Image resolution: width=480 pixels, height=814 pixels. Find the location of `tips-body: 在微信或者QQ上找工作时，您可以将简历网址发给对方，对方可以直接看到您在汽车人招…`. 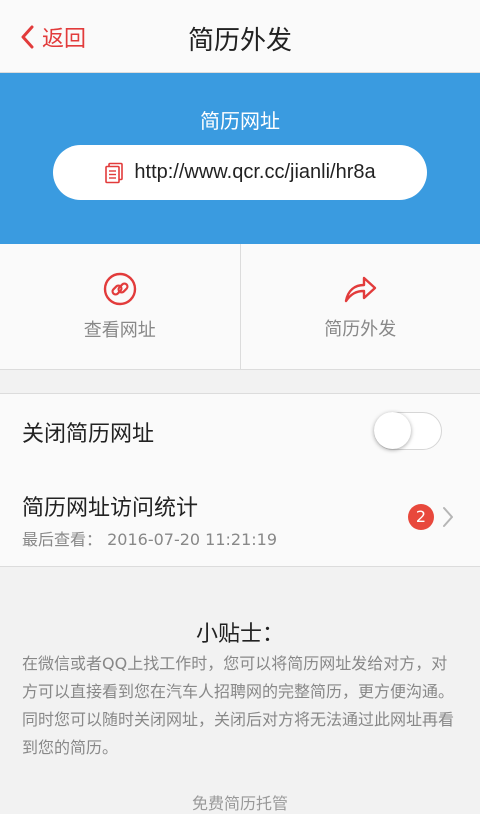

tips-body: 在微信或者QQ上找工作时，您可以将简历网址发给对方，对方可以直接看到您在汽车人招… is located at coordinates (242, 706).